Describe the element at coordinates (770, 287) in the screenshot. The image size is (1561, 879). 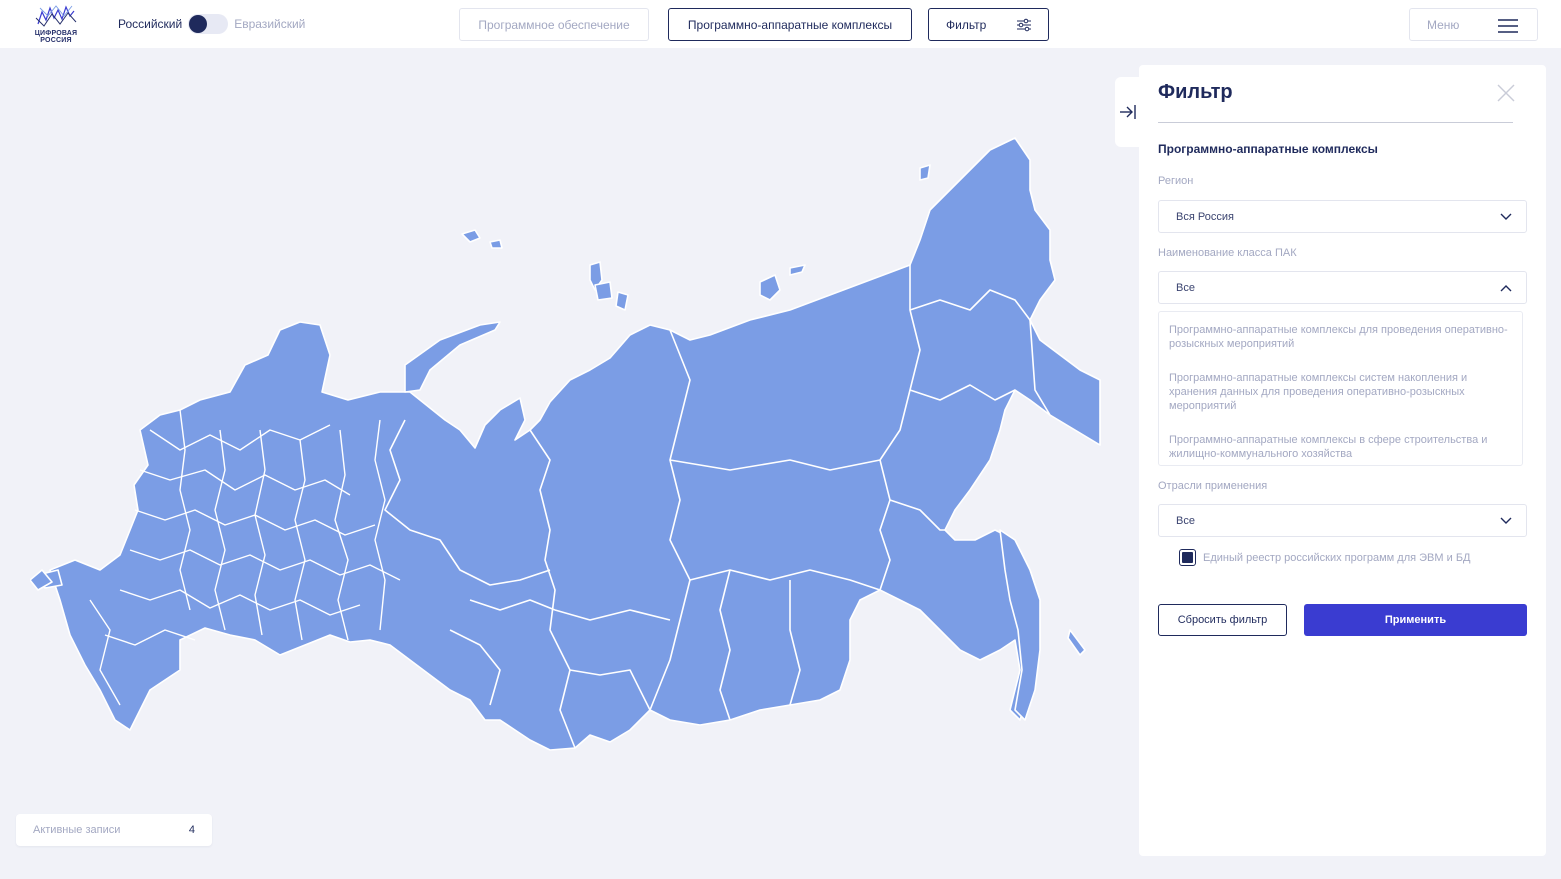
I see `map-region-novosibirsk` at that location.